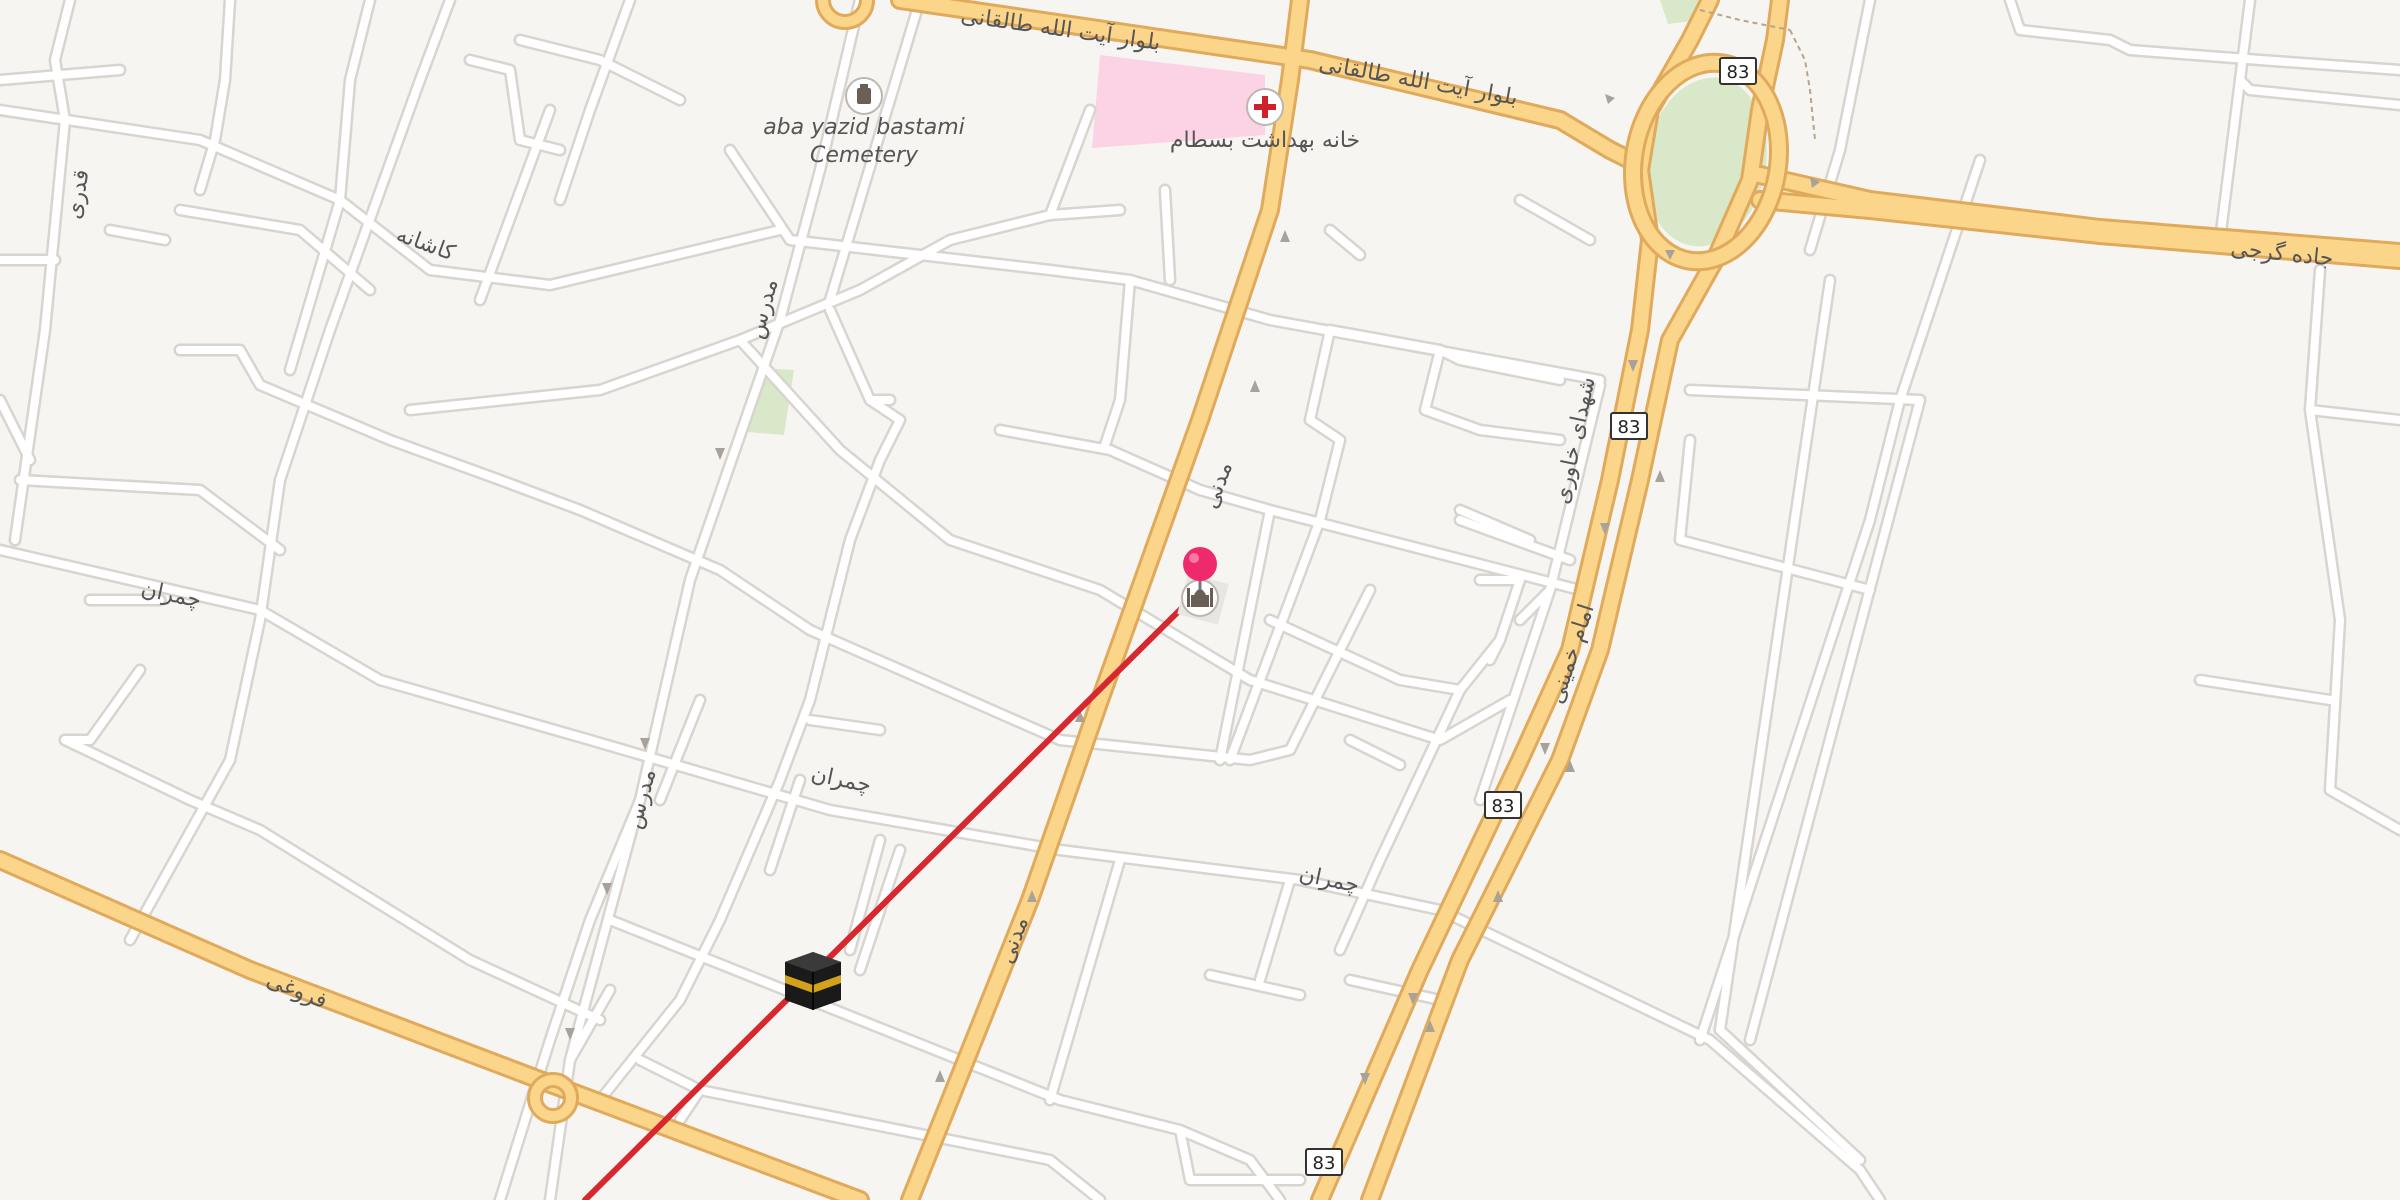 This screenshot has width=2400, height=1200. I want to click on cemetery-label-line2: Cemetery, so click(864, 155).